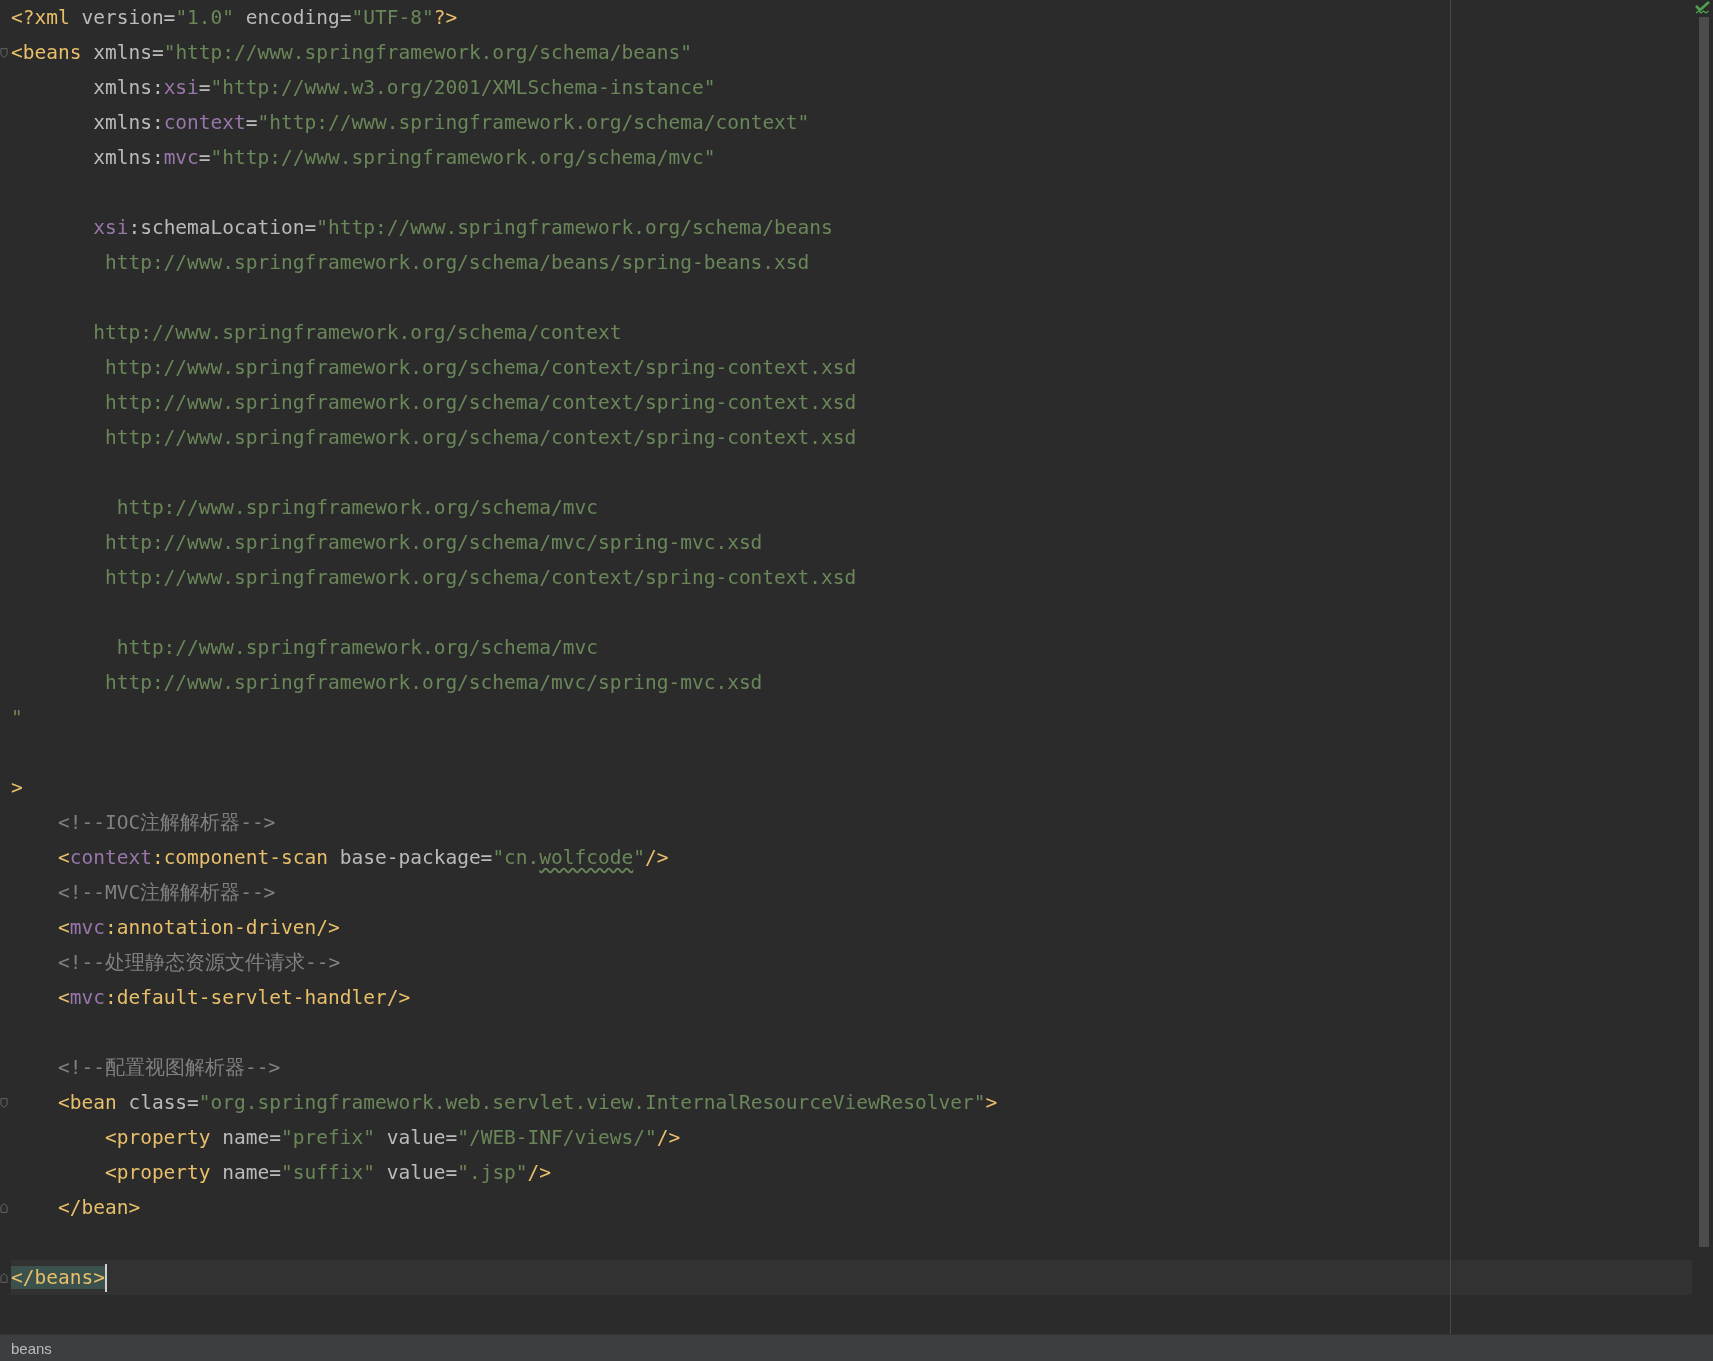  Describe the element at coordinates (362, 857) in the screenshot. I see `code-line: <context:component-scan base-package="cn.wolfcode"/>` at that location.